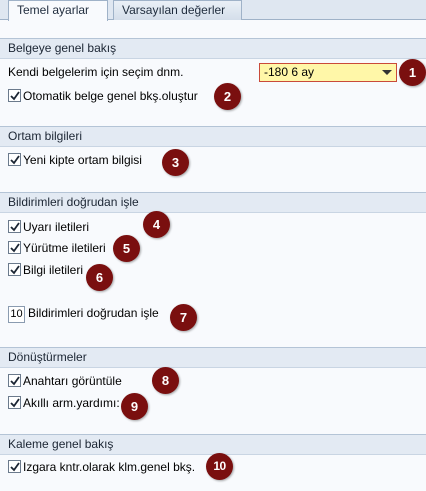 This screenshot has height=491, width=426. What do you see at coordinates (82, 160) in the screenshot?
I see `new-mode-label: Yeni kipte ortam bilgisi` at bounding box center [82, 160].